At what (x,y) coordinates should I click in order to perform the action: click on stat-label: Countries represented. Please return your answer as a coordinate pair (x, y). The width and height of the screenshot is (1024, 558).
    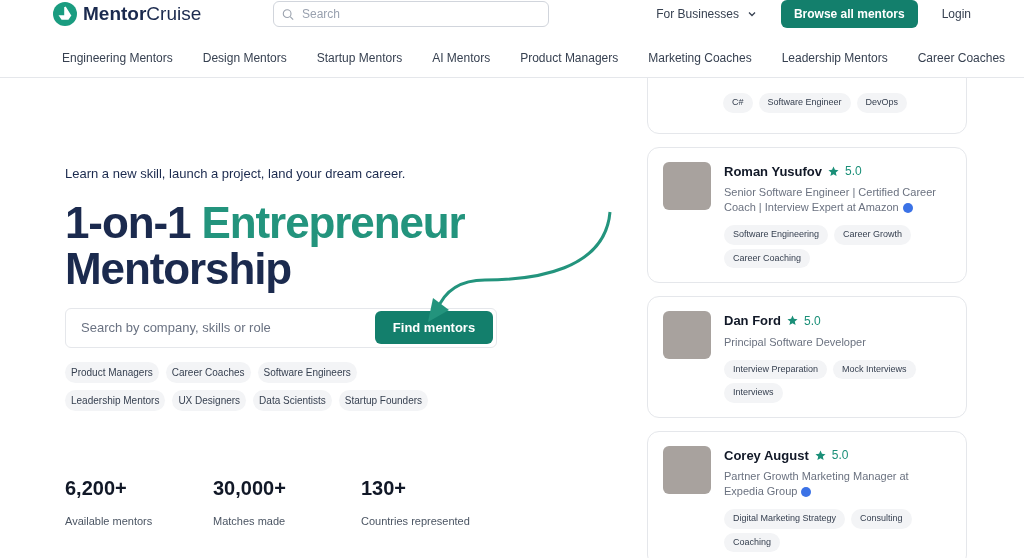
    Looking at the image, I should click on (416, 521).